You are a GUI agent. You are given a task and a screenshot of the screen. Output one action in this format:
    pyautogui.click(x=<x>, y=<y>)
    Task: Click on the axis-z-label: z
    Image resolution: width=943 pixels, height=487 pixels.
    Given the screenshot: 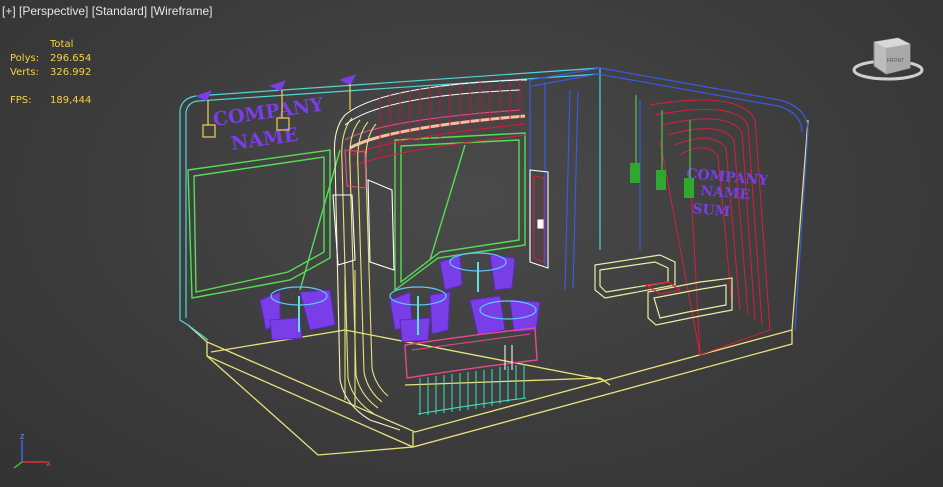 What is the action you would take?
    pyautogui.click(x=22, y=436)
    